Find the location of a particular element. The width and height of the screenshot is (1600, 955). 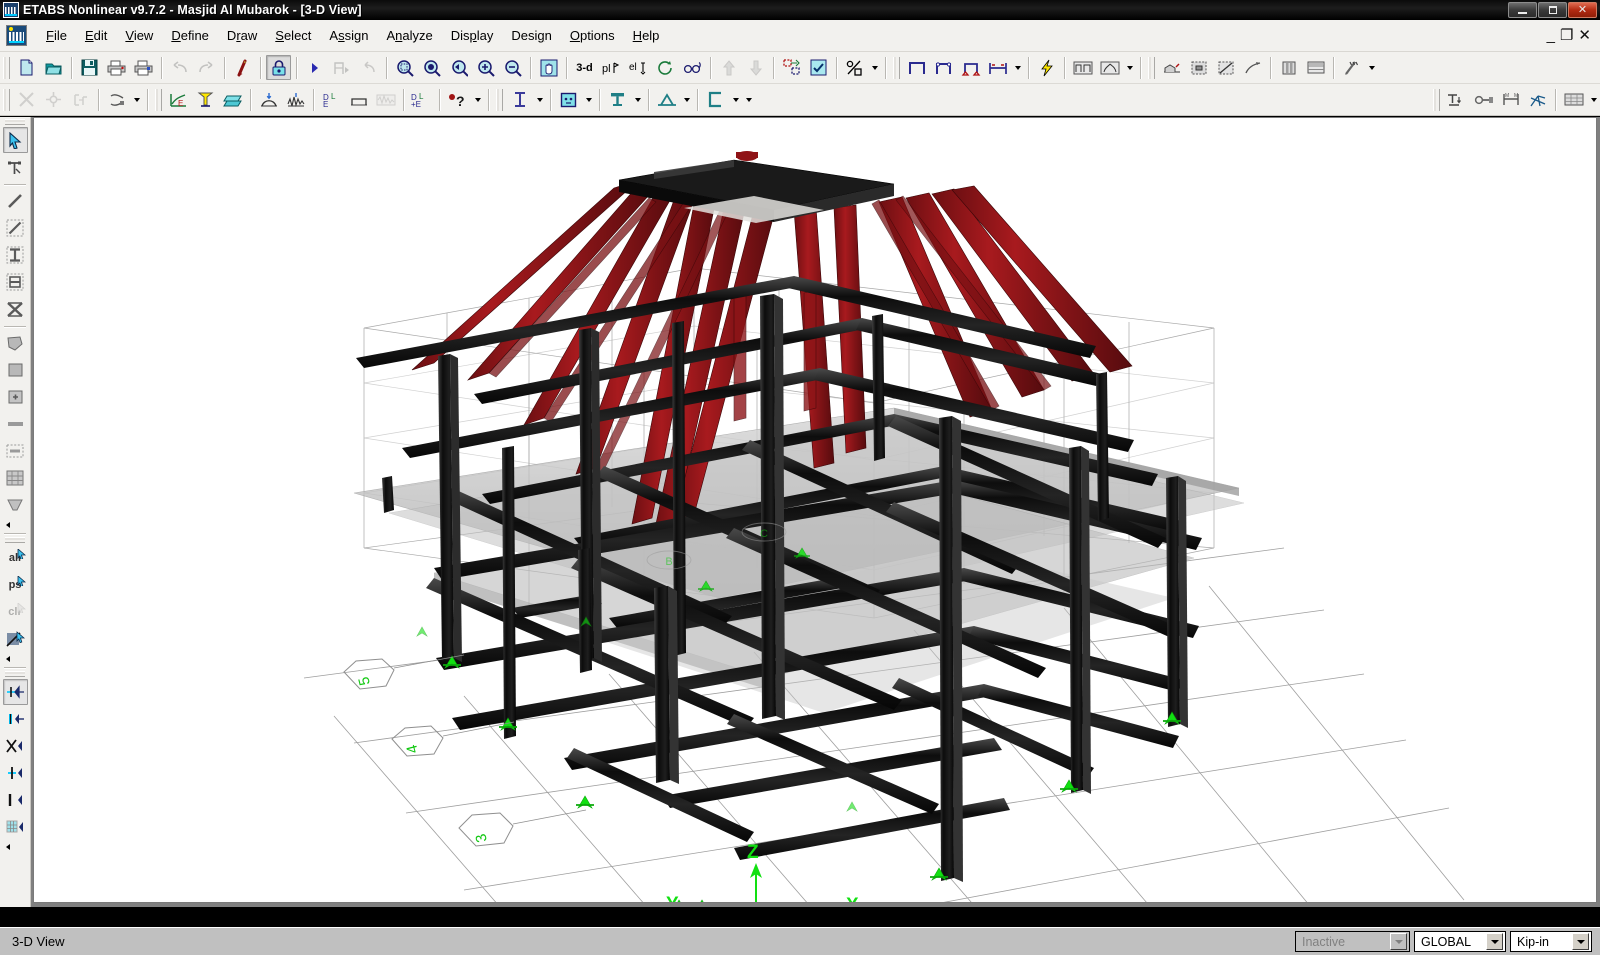

menu-select: Select is located at coordinates (293, 35).